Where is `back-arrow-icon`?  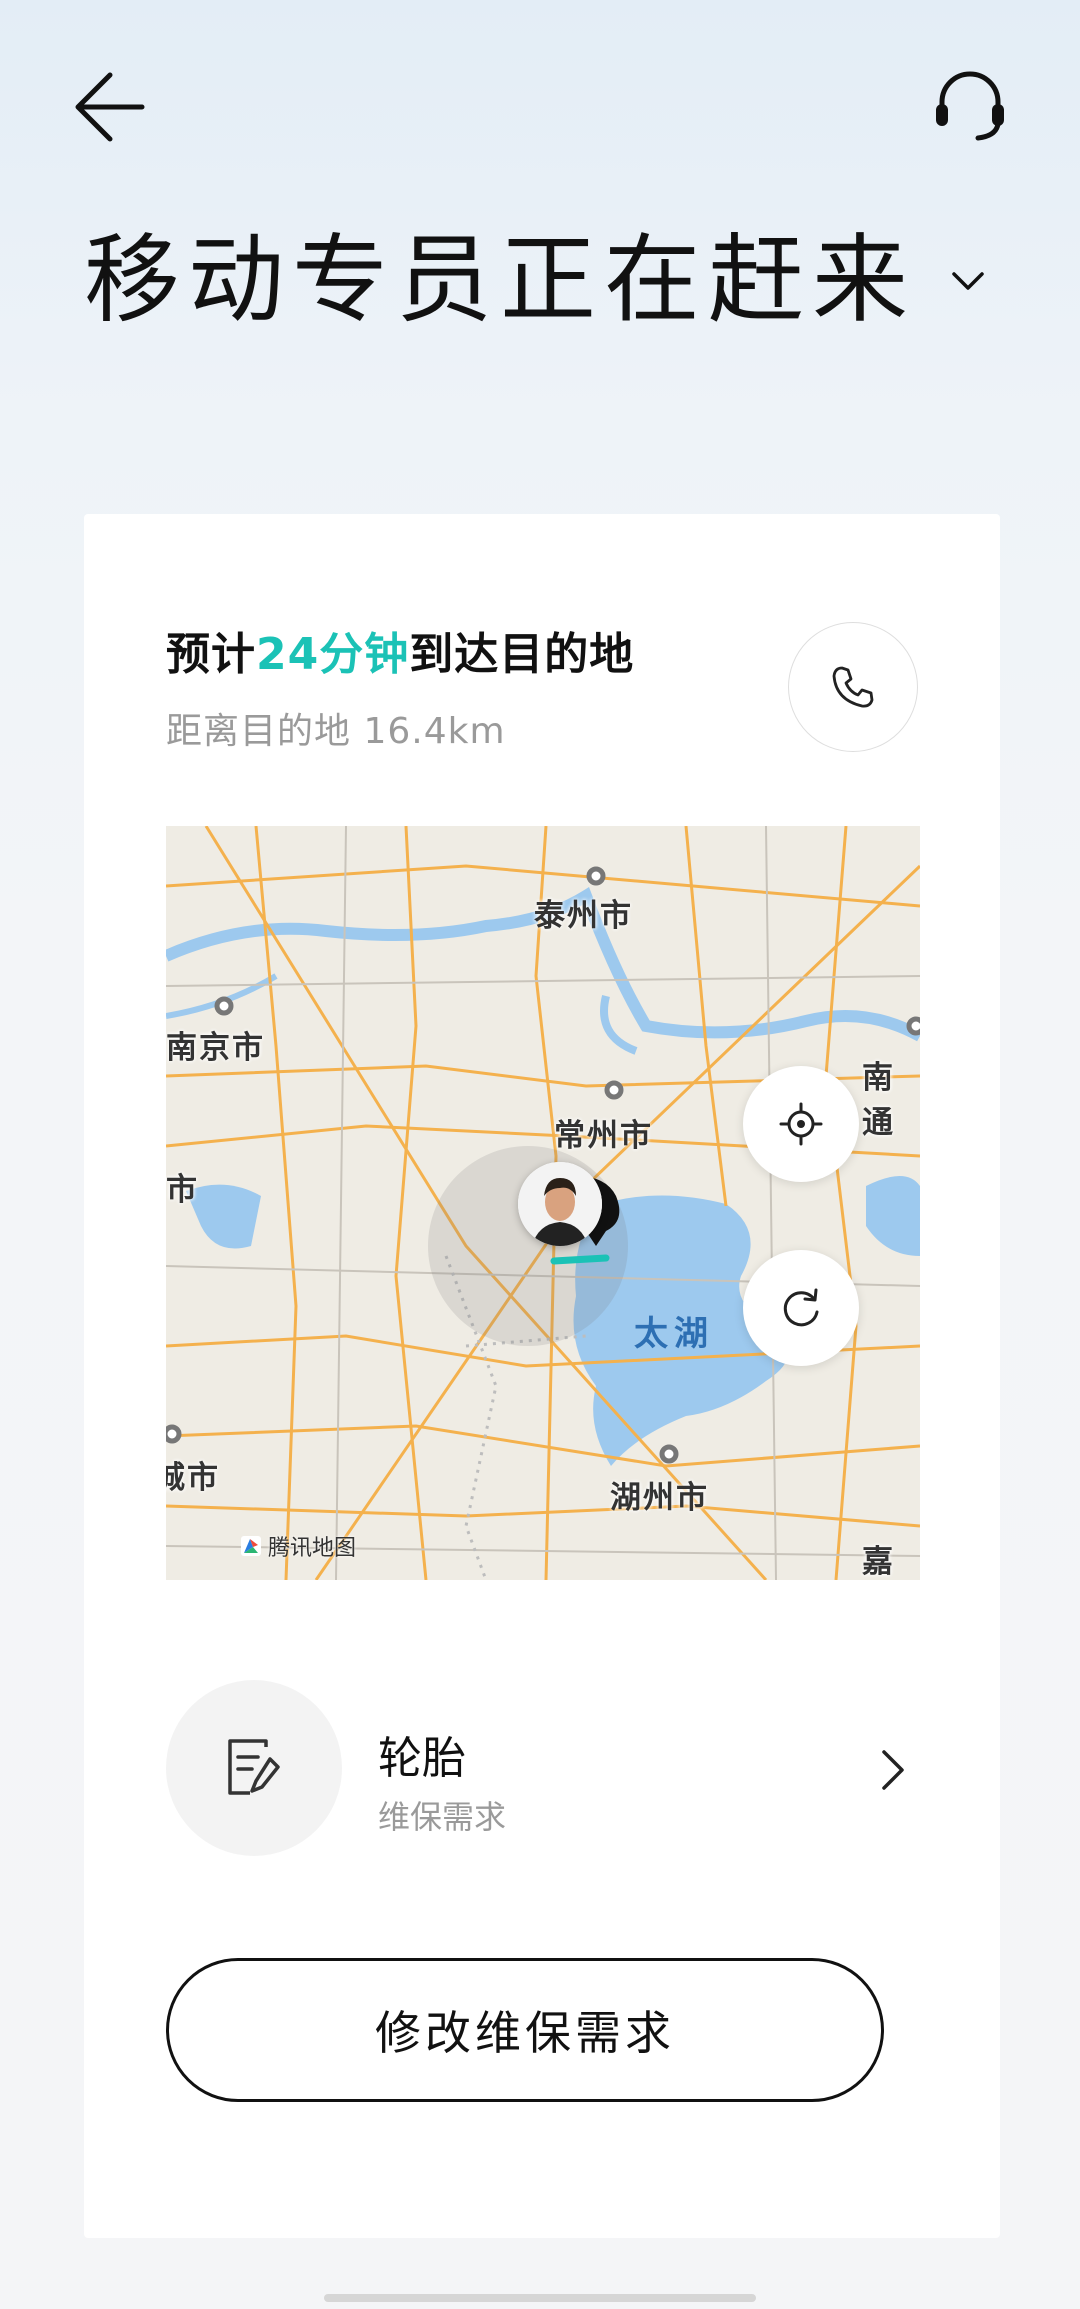
back-arrow-icon is located at coordinates (110, 107).